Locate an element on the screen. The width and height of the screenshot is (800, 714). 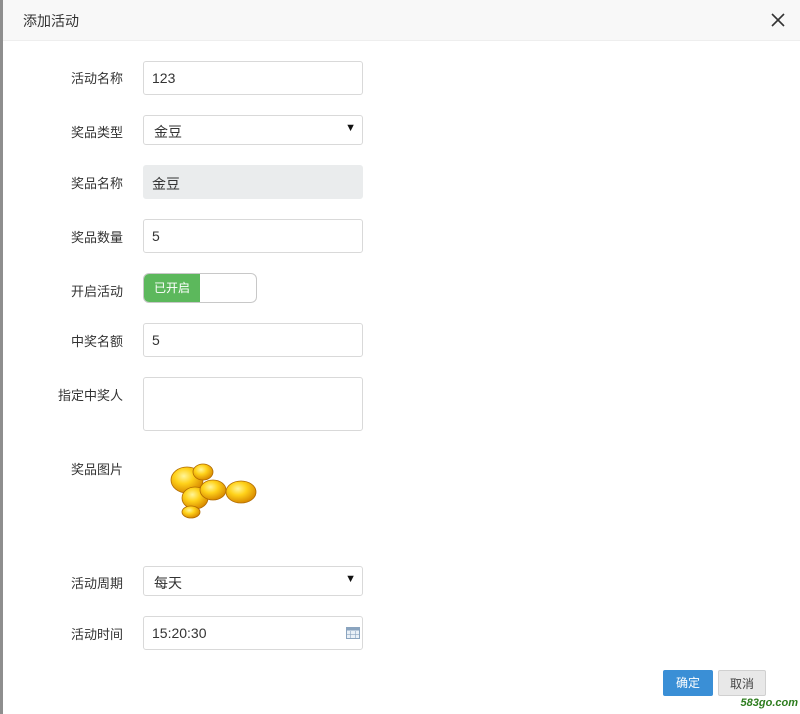
prize-count-input: 5 is located at coordinates (253, 236).